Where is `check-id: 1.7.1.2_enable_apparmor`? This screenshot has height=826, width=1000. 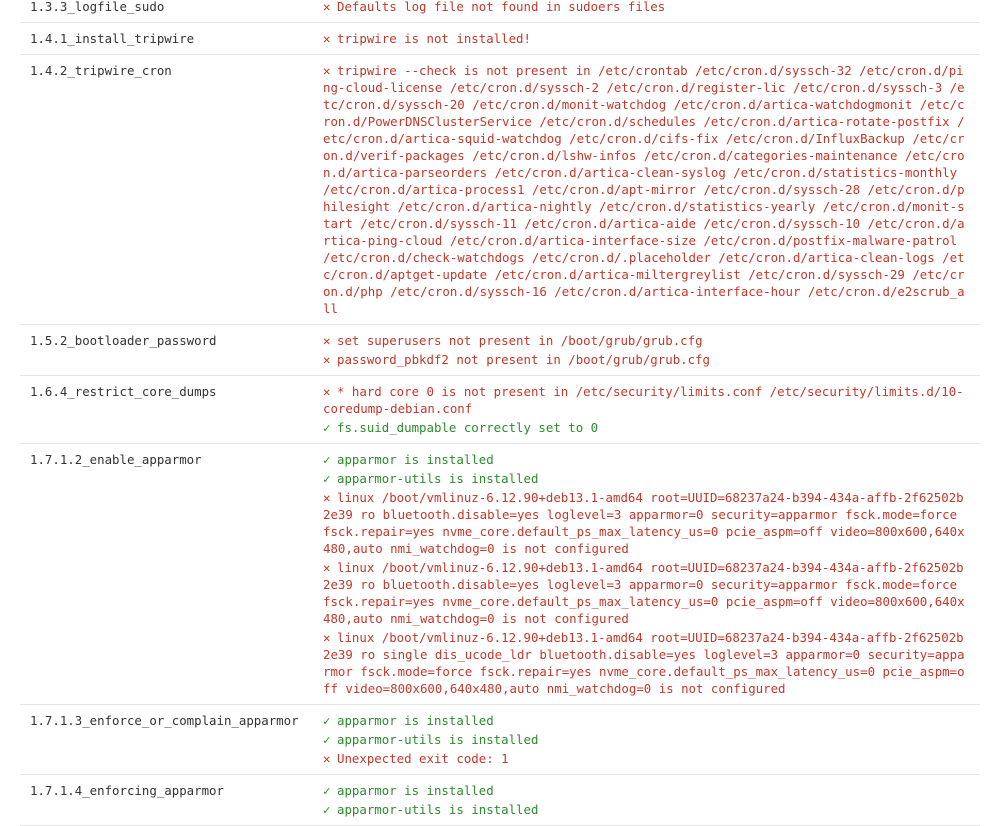
check-id: 1.7.1.2_enable_apparmor is located at coordinates (166, 574).